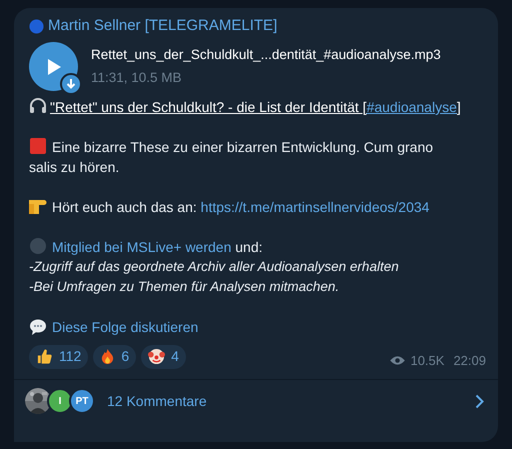 Image resolution: width=512 pixels, height=449 pixels. What do you see at coordinates (469, 361) in the screenshot?
I see `message-time: 22:09` at bounding box center [469, 361].